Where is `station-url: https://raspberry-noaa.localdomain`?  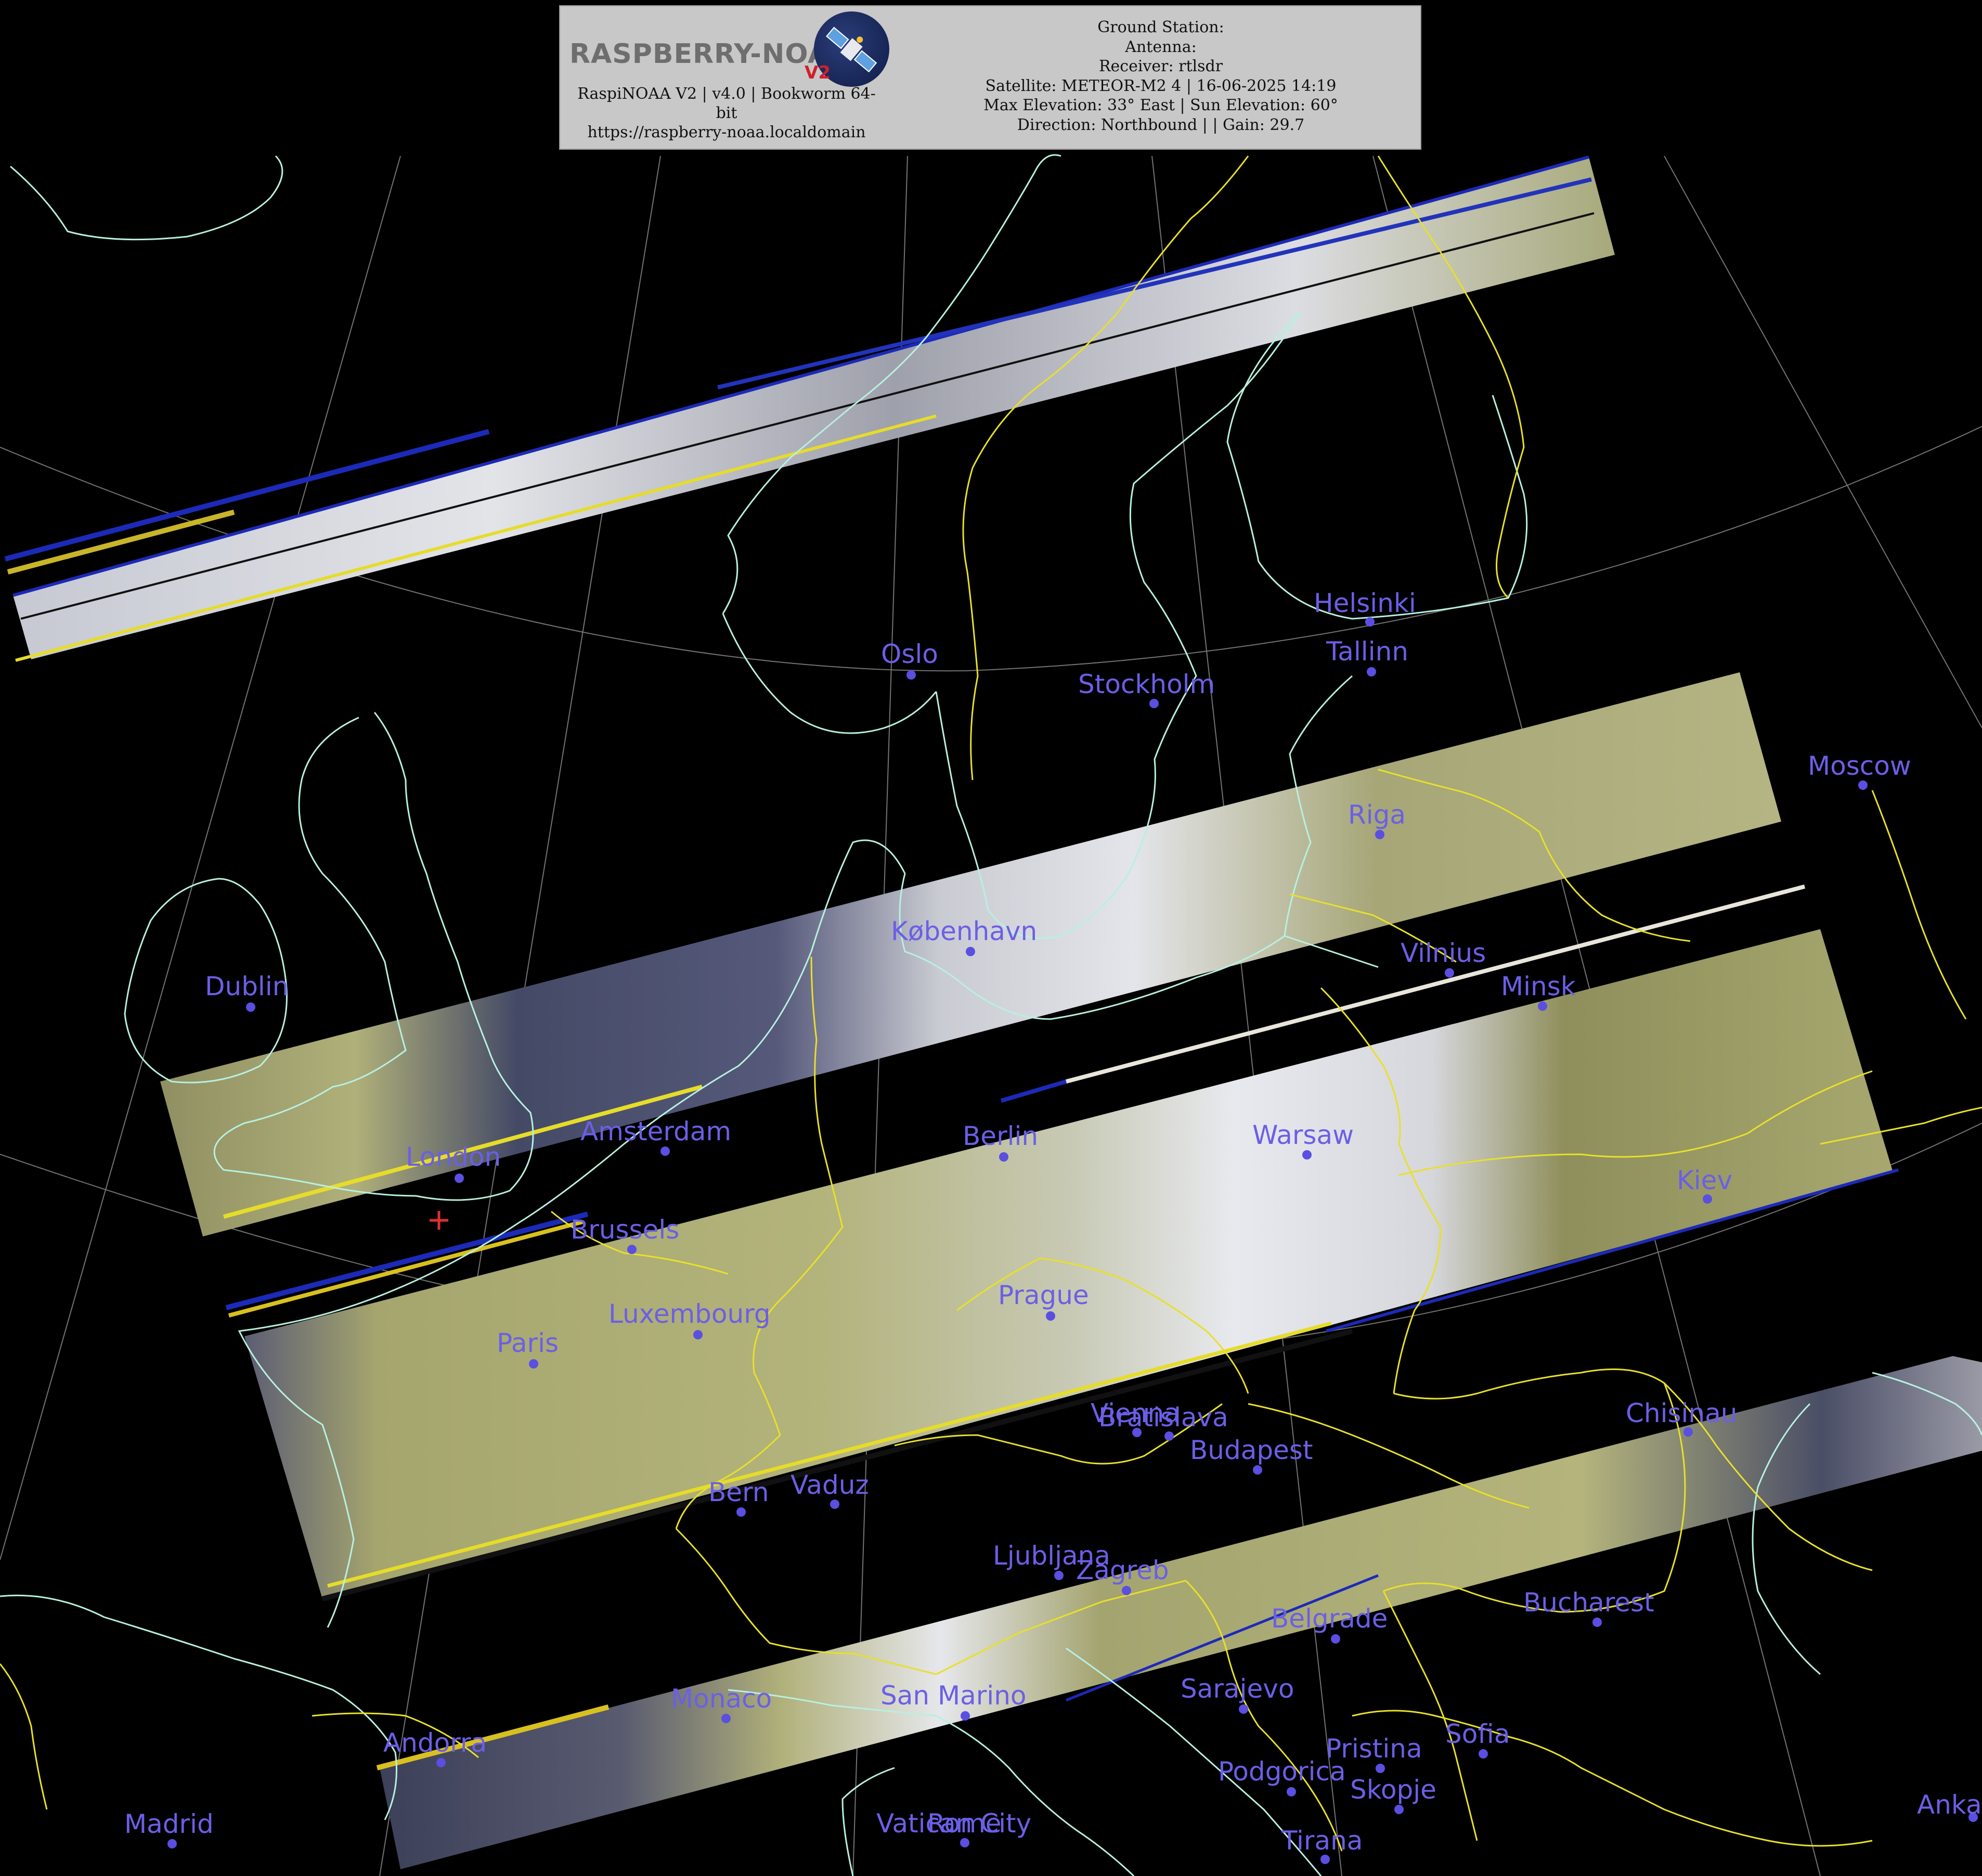
station-url: https://raspberry-noaa.localdomain is located at coordinates (726, 132).